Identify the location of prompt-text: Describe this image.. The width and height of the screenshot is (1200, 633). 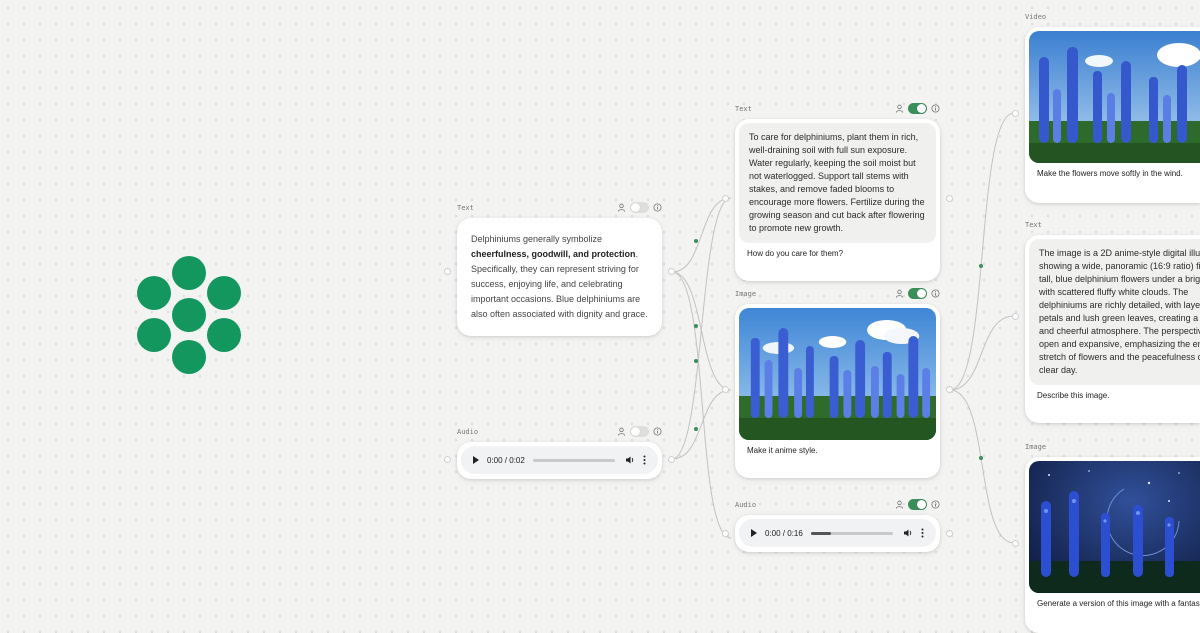
(1112, 392).